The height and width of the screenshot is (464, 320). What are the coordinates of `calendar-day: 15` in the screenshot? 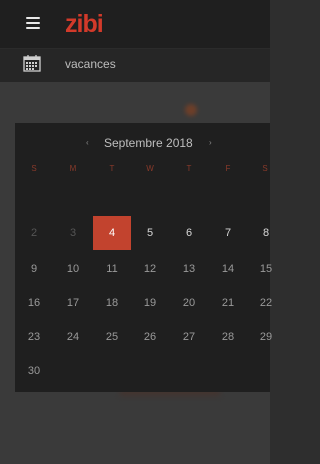 It's located at (266, 269).